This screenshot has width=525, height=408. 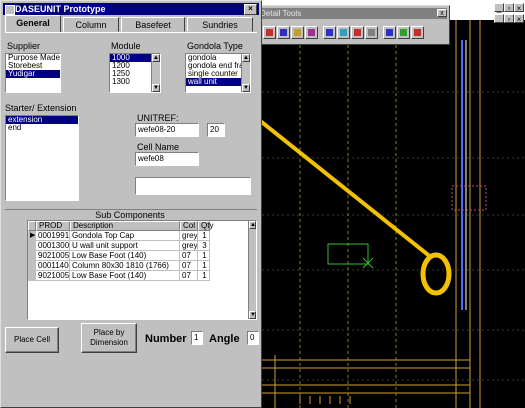 What do you see at coordinates (131, 9) in the screenshot?
I see `dialog-titlebar: DASEUNIT Prototype ×` at bounding box center [131, 9].